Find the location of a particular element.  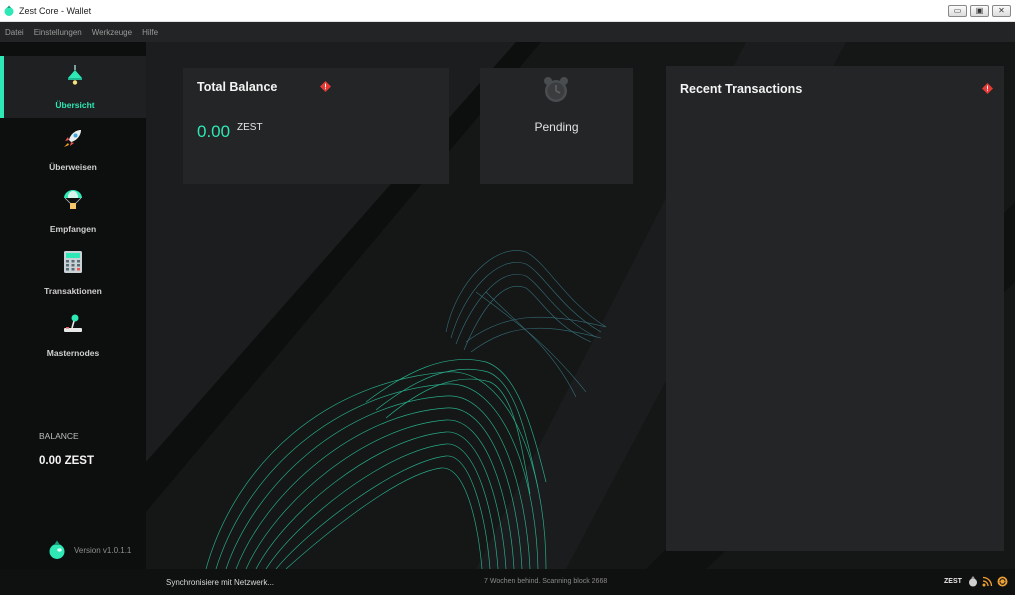

close-icon: ✕ is located at coordinates (1001, 10).